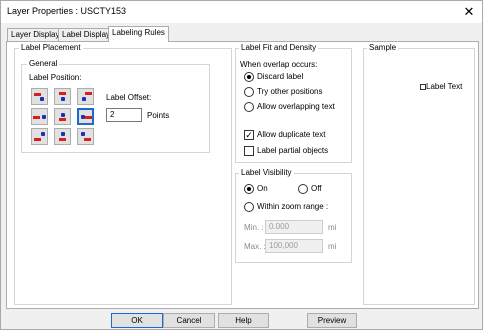 The image size is (483, 330). Describe the element at coordinates (189, 320) in the screenshot. I see `cancel-button: Cancel` at that location.